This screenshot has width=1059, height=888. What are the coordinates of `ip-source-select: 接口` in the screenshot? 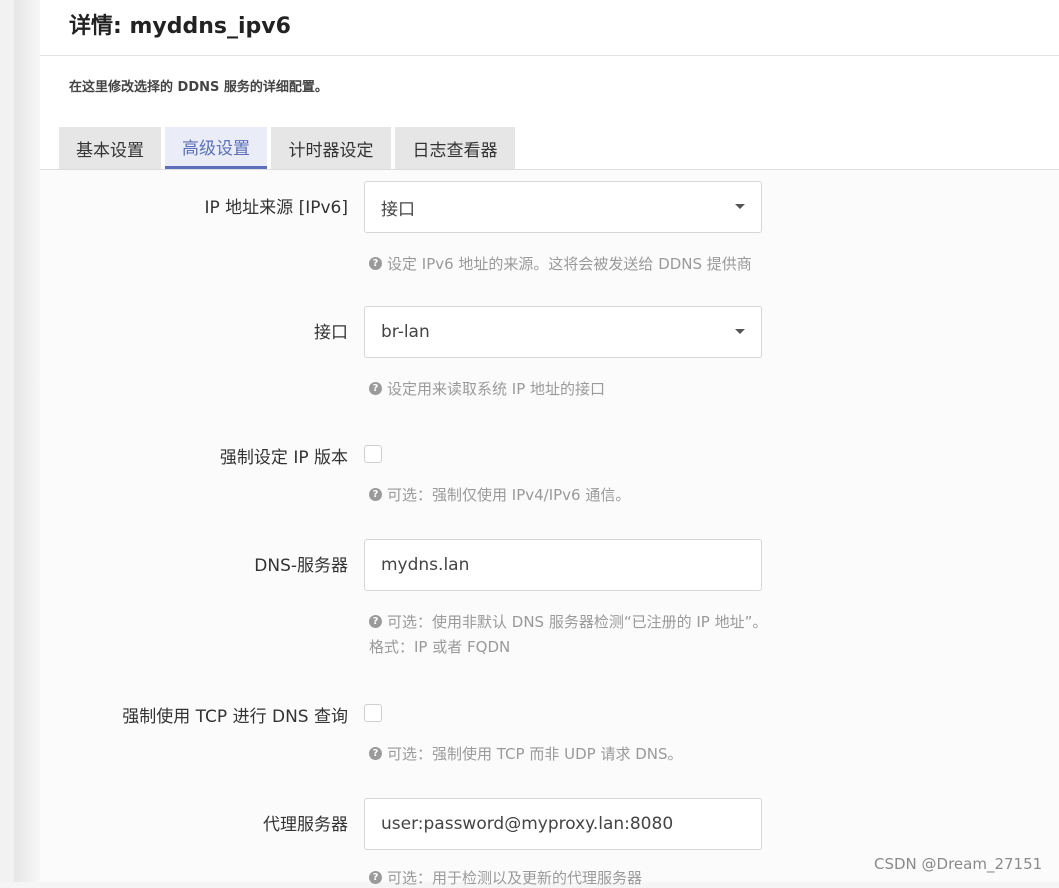 It's located at (563, 207).